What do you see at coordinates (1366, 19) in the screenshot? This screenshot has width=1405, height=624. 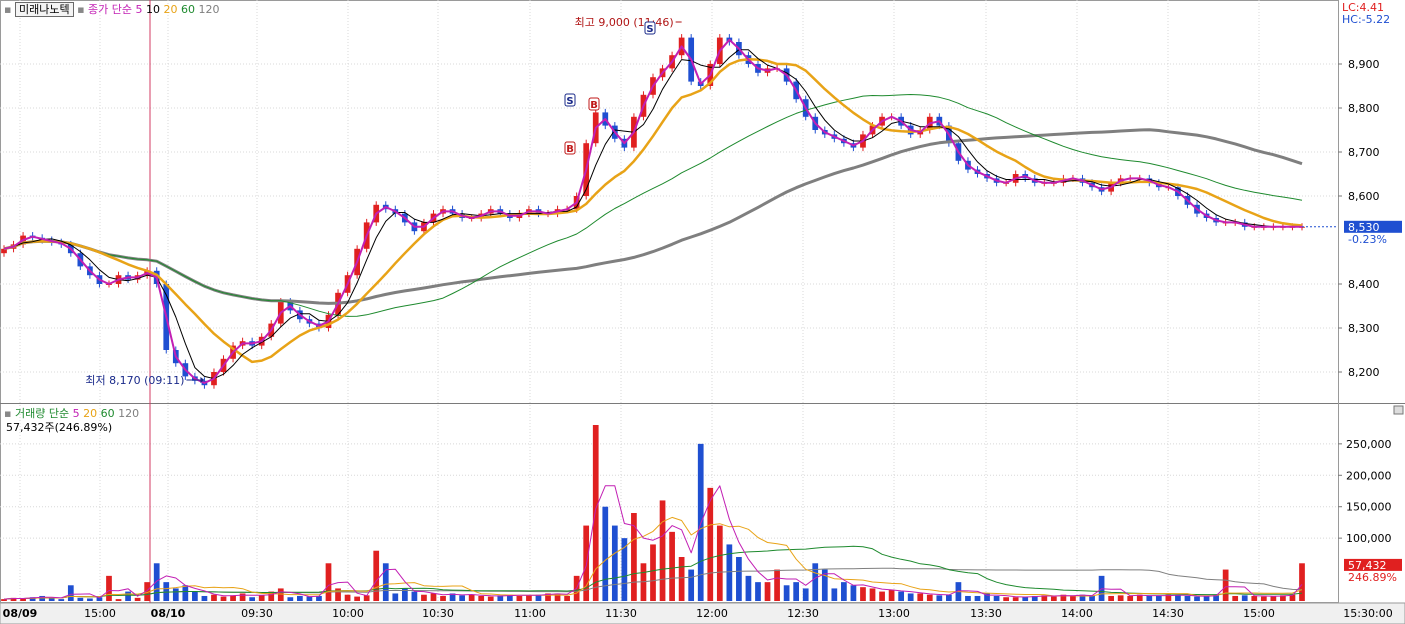 I see `hc-value: HC:-5.22` at bounding box center [1366, 19].